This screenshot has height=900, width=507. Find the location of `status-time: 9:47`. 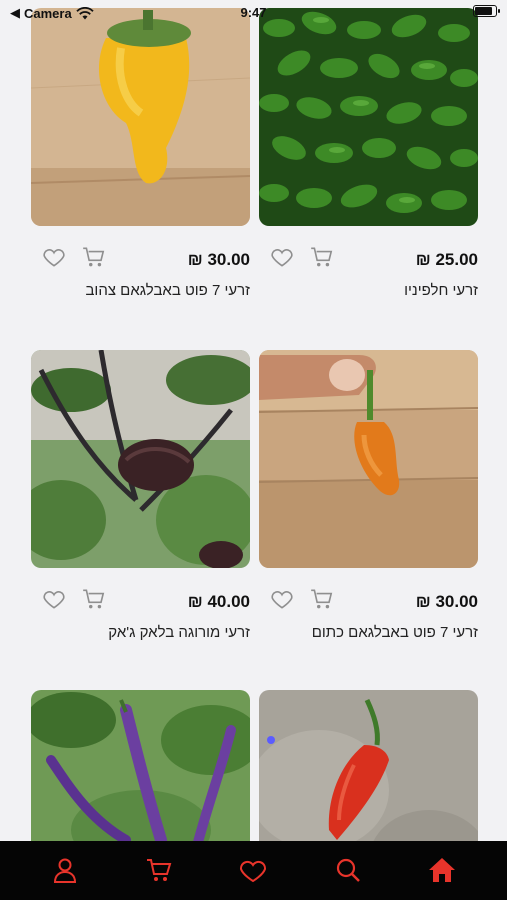

status-time: 9:47 is located at coordinates (253, 12).